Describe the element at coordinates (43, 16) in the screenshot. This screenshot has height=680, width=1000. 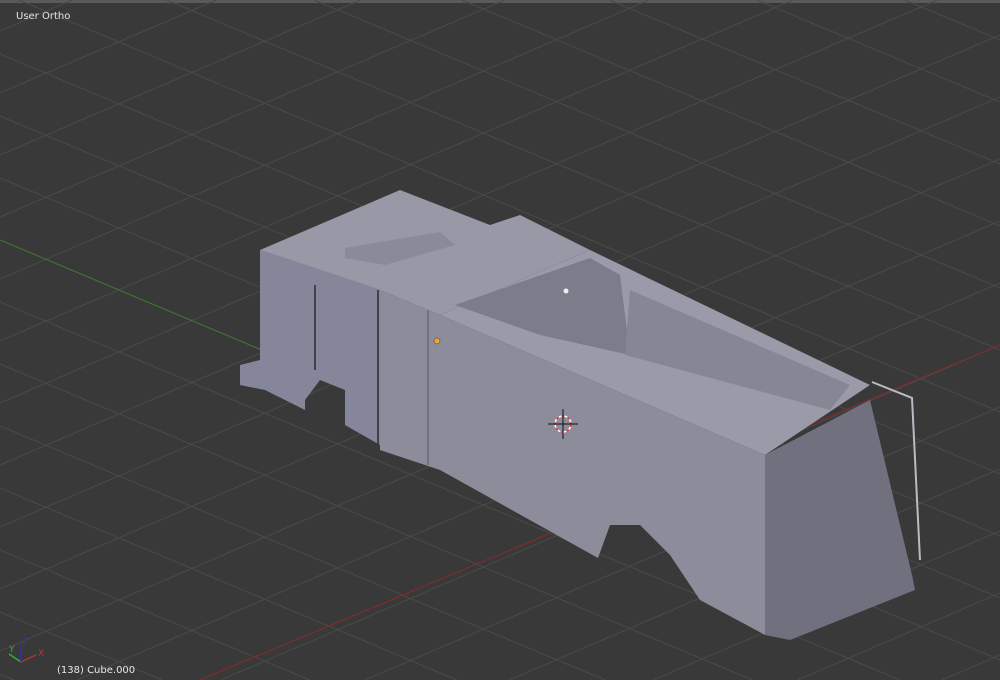
I see `view-mode-label: User Ortho` at that location.